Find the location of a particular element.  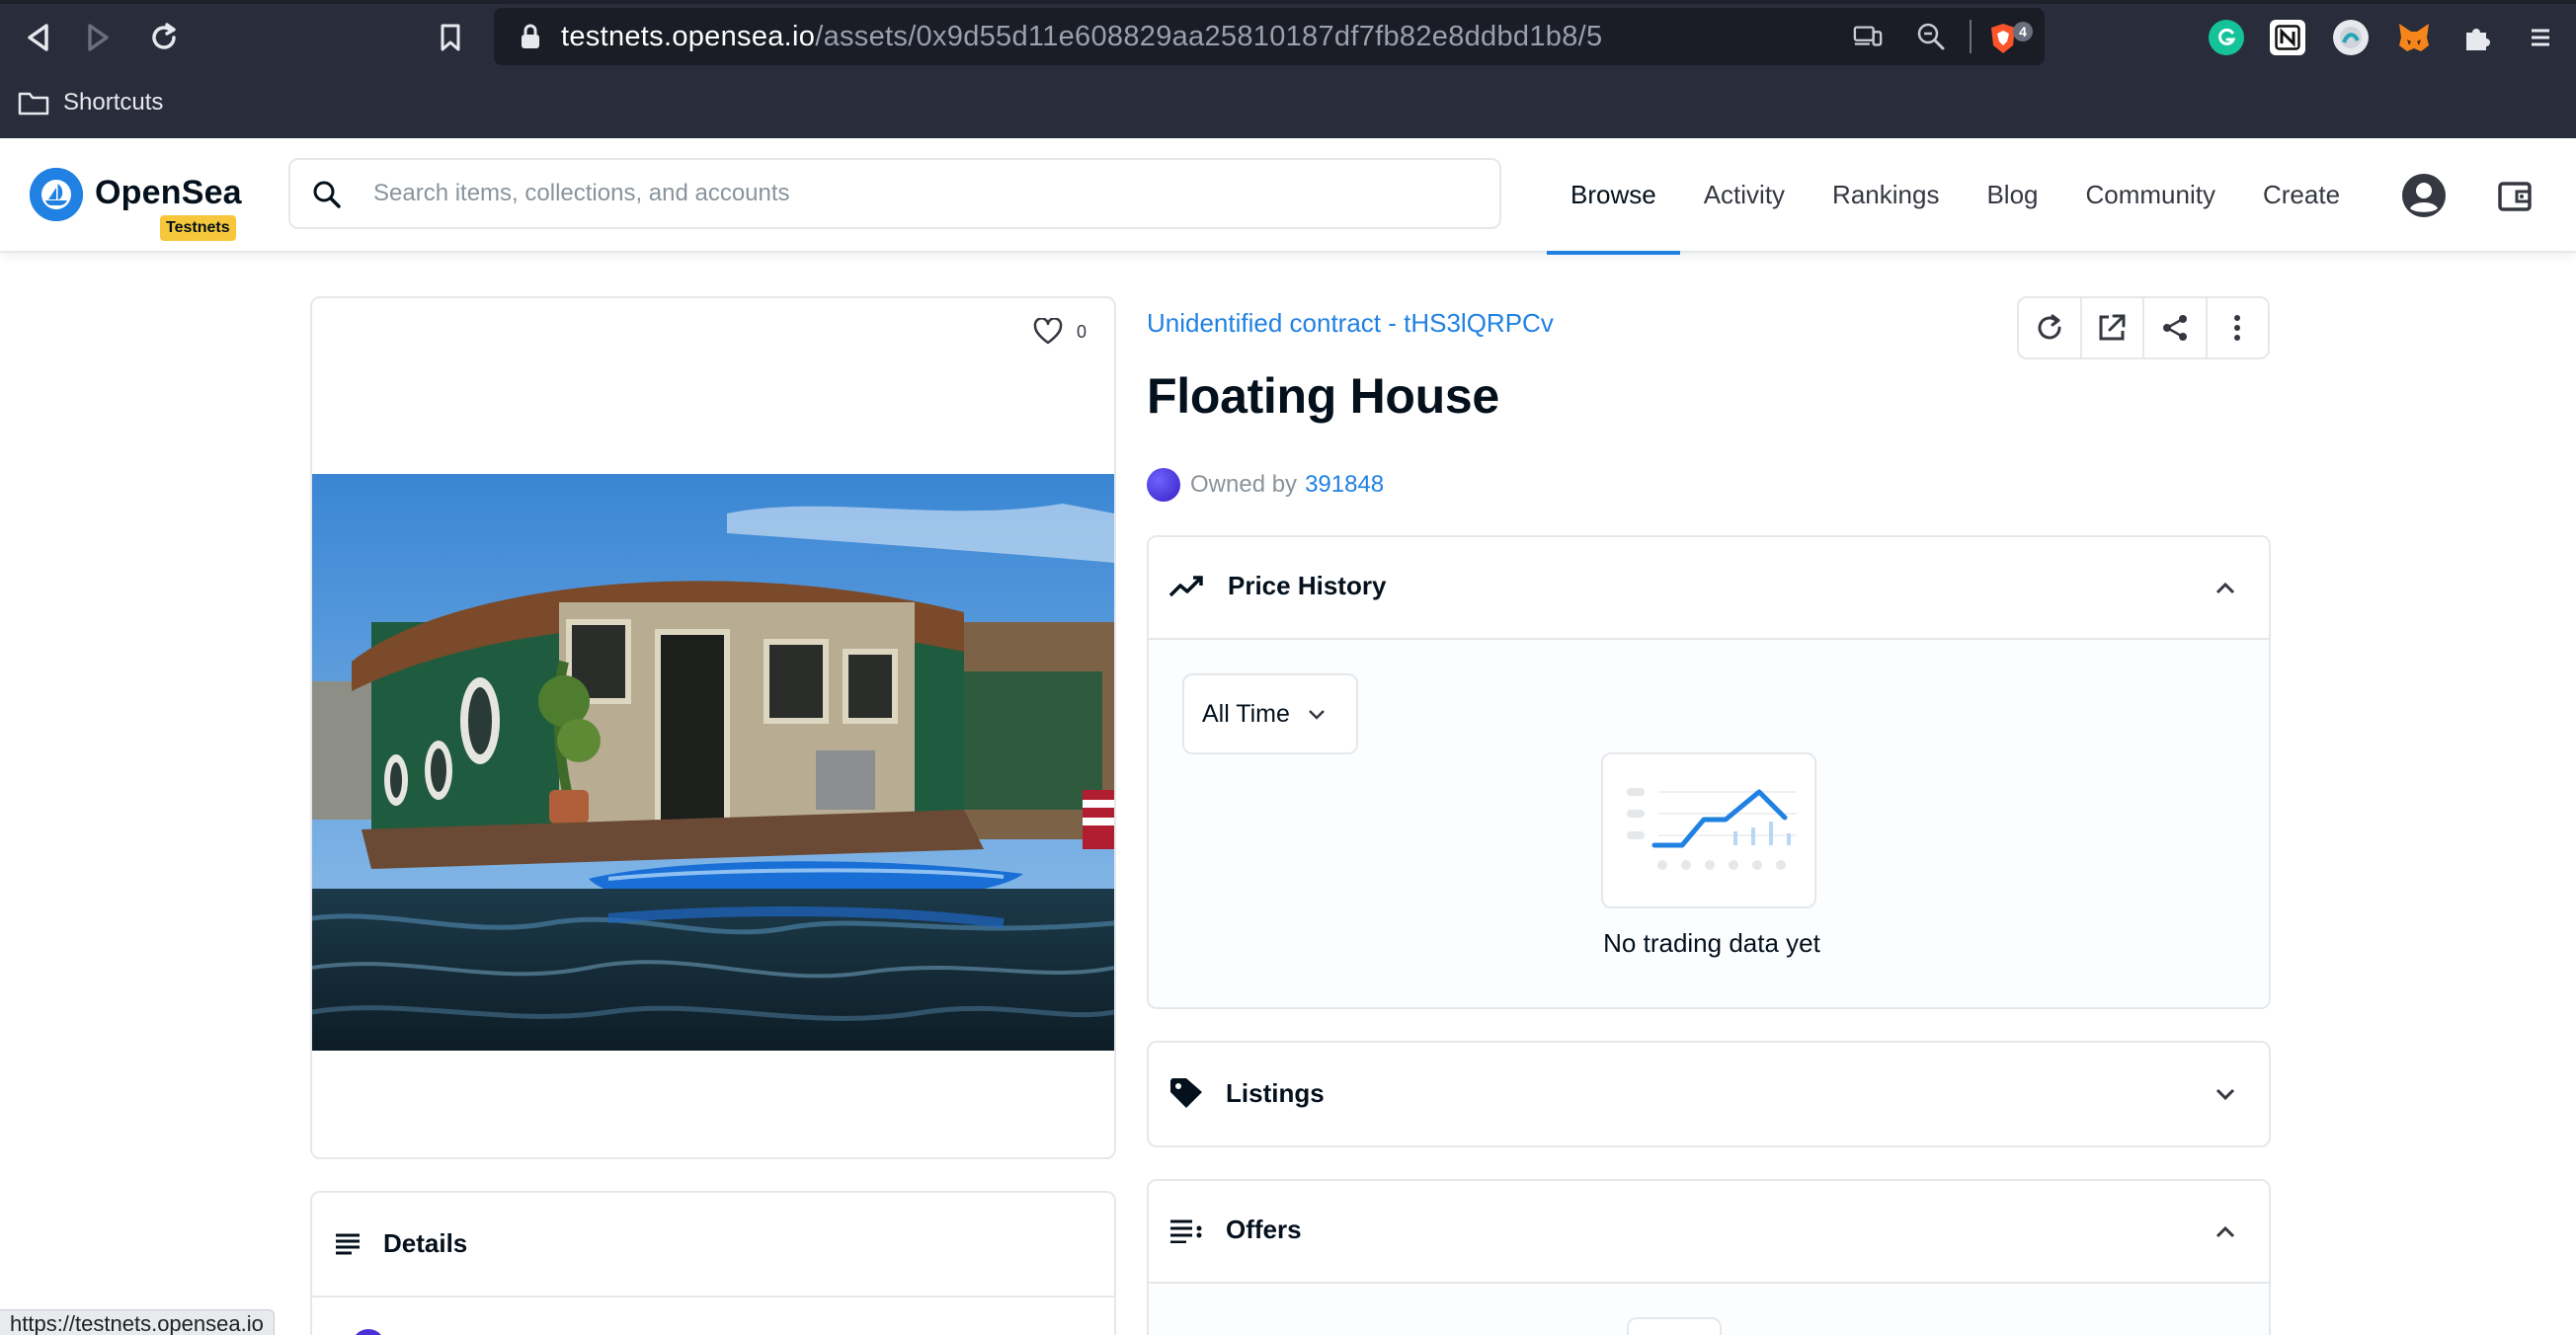

reload-icon is located at coordinates (164, 37).